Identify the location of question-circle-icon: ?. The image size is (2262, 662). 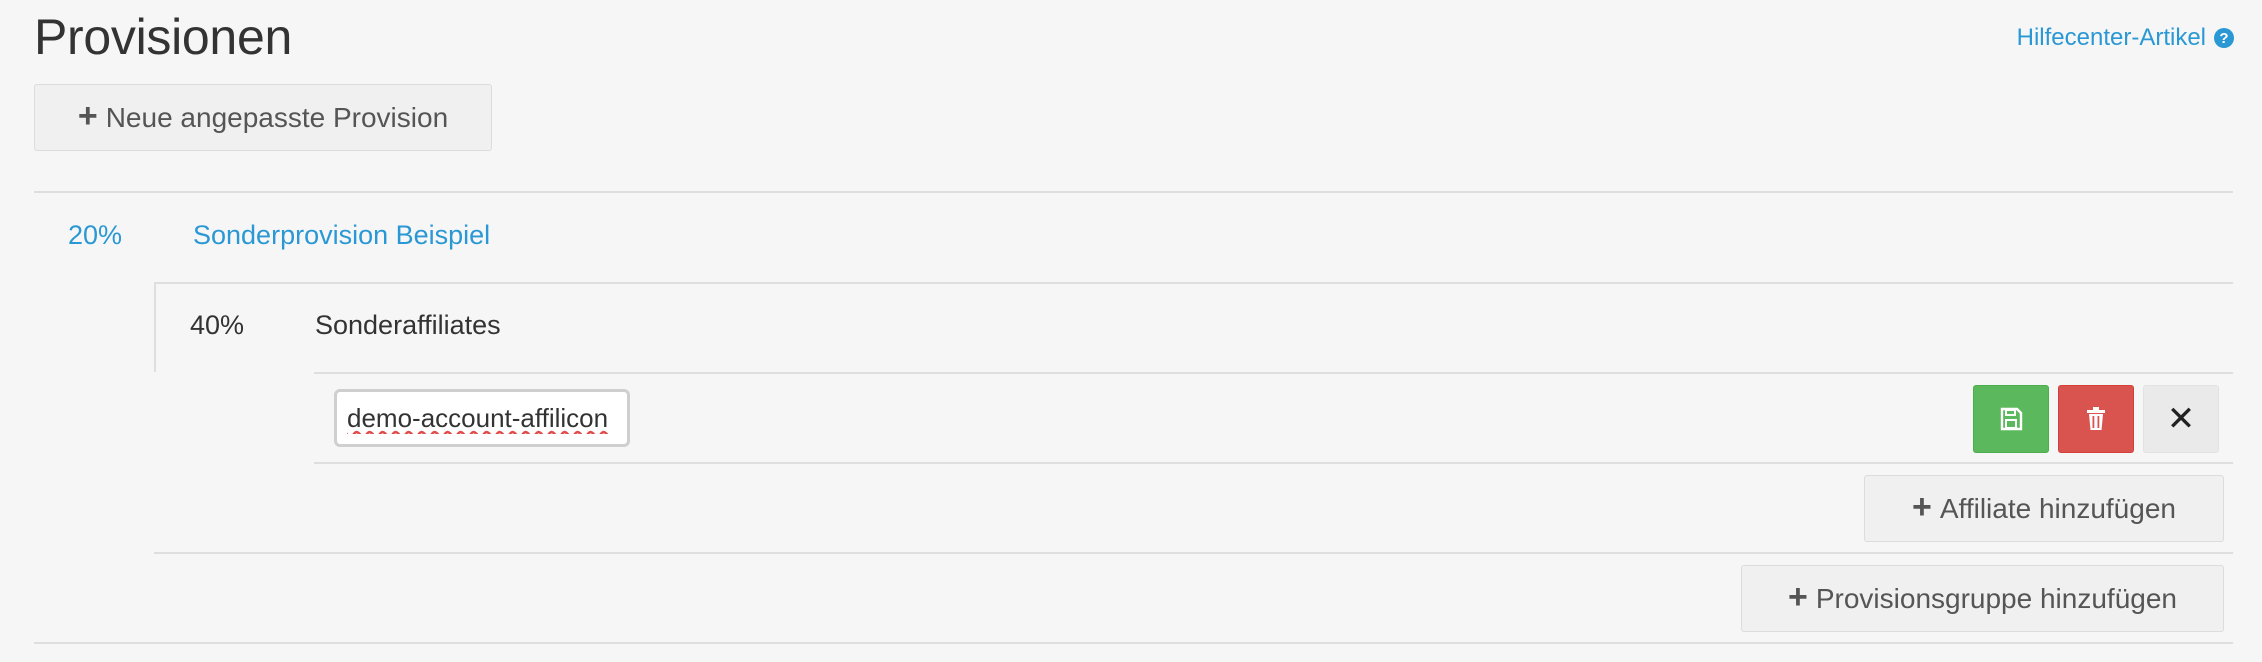
(2224, 38).